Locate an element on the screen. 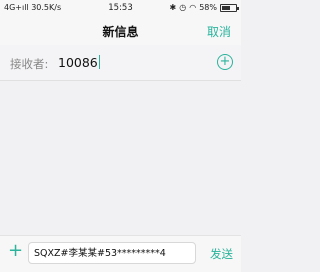 Image resolution: width=320 pixels, height=272 pixels. navigation-bar: 新信息 取消 is located at coordinates (120, 31).